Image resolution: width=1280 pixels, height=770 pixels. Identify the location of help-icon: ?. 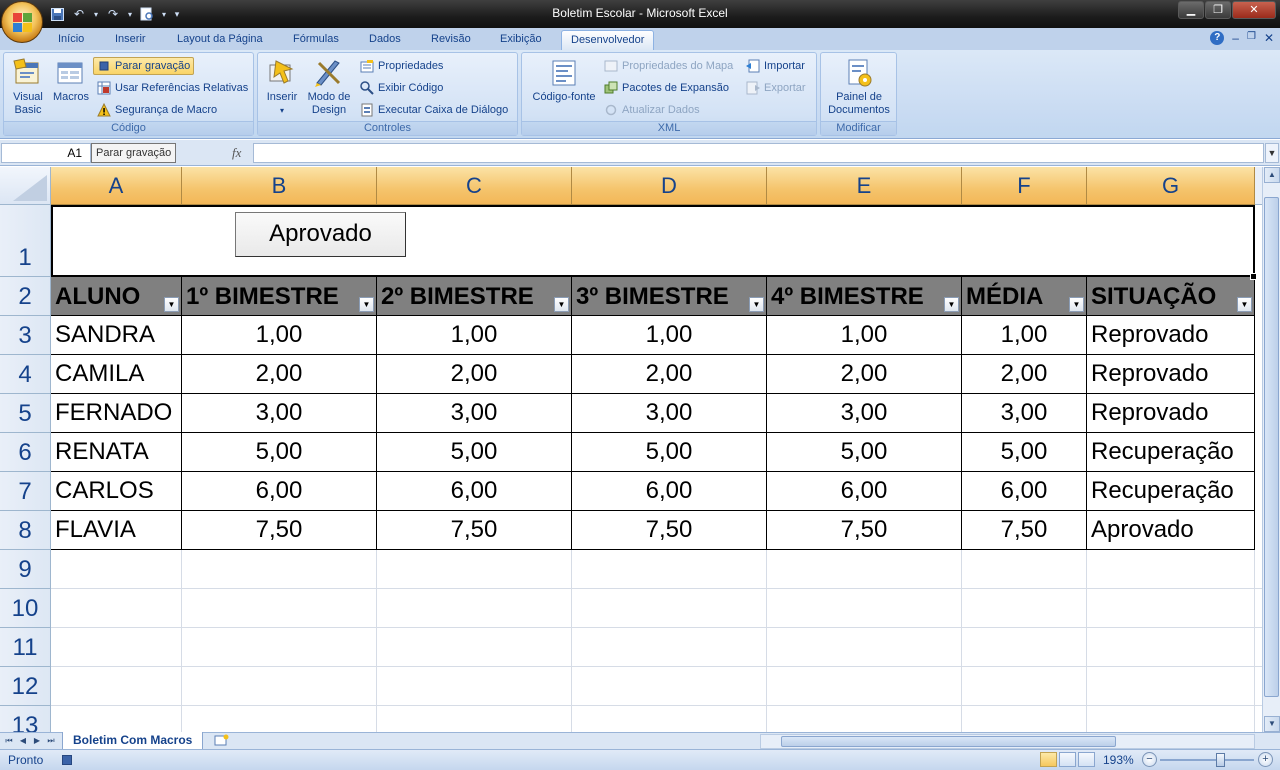
(1217, 38).